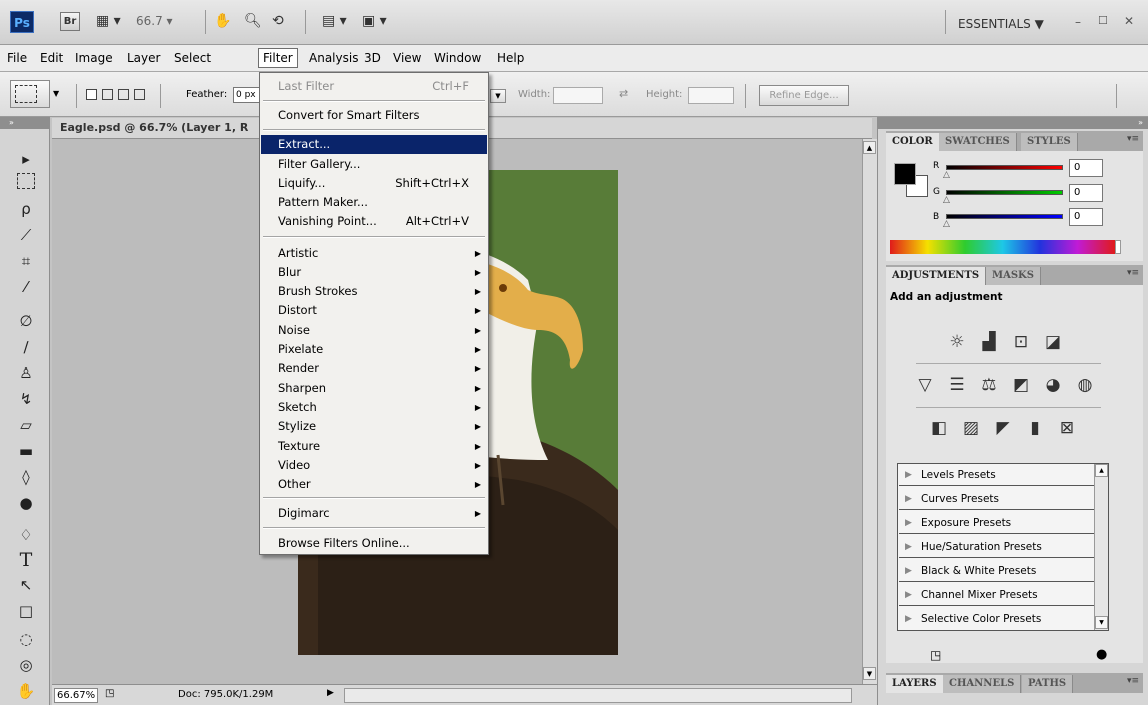 This screenshot has width=1148, height=705. I want to click on tab-paths: PATHS, so click(1048, 684).